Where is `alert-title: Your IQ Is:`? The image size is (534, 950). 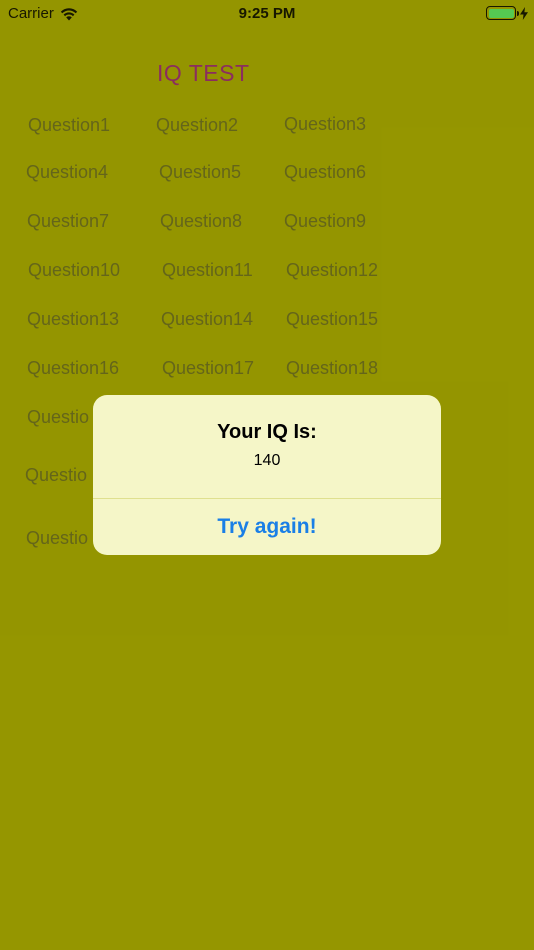 alert-title: Your IQ Is: is located at coordinates (267, 432).